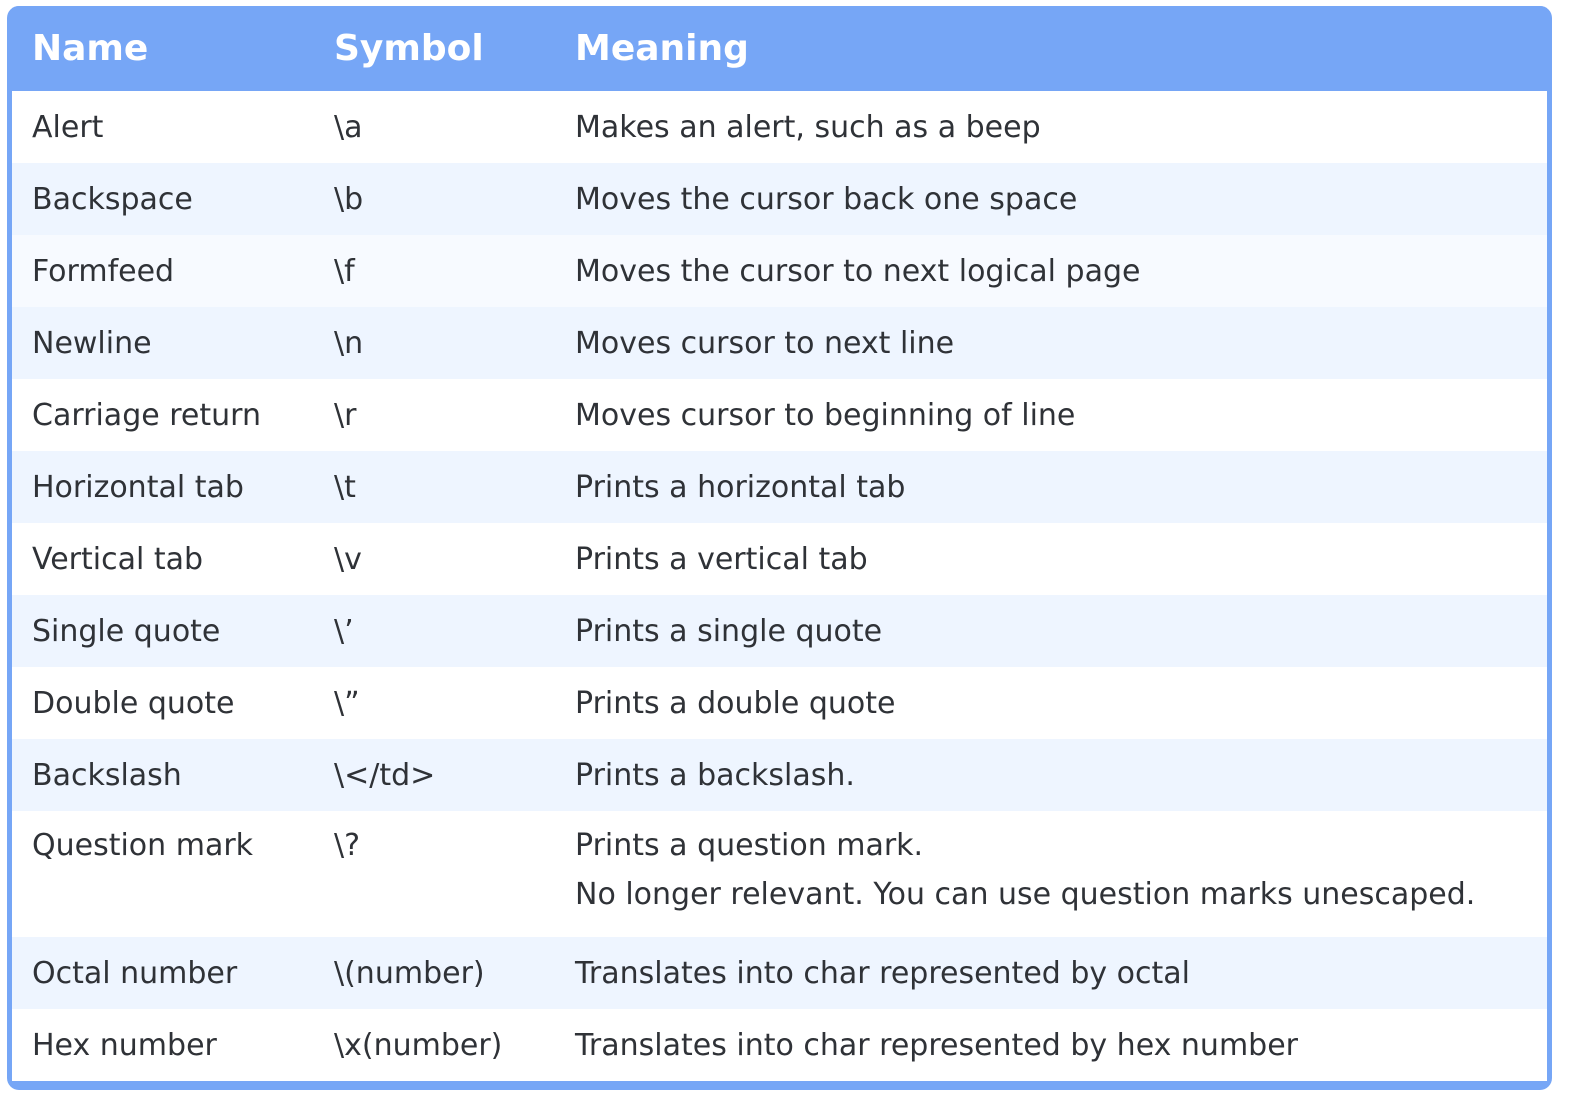 The height and width of the screenshot is (1107, 1573). Describe the element at coordinates (1051, 343) in the screenshot. I see `cell-meaning: Moves cursor to next line` at that location.